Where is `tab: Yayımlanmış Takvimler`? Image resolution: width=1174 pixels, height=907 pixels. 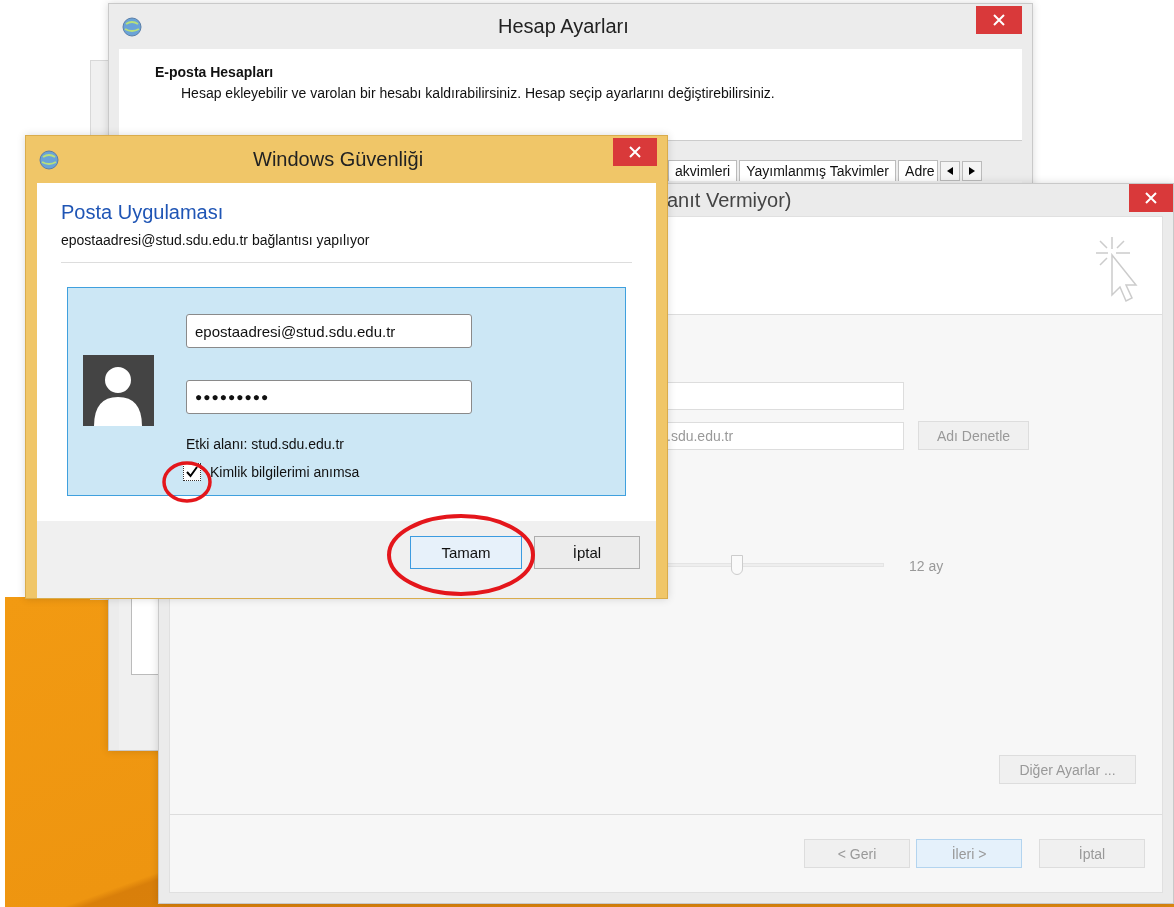
tab: Yayımlanmış Takvimler is located at coordinates (817, 170).